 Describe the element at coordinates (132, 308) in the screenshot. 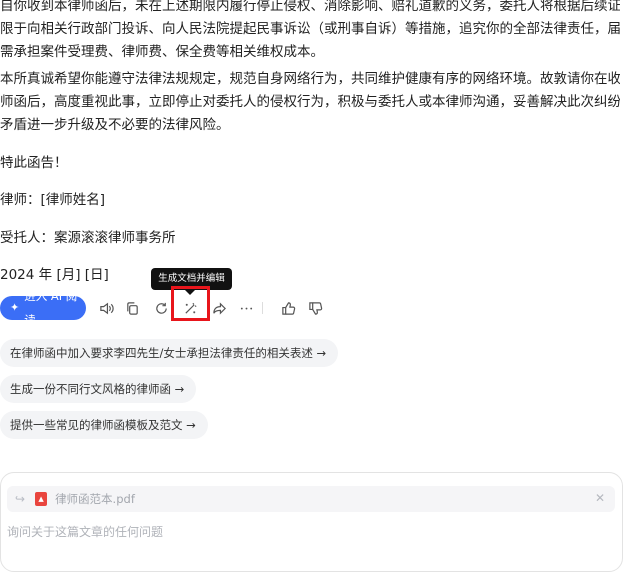

I see `copy-icon` at that location.